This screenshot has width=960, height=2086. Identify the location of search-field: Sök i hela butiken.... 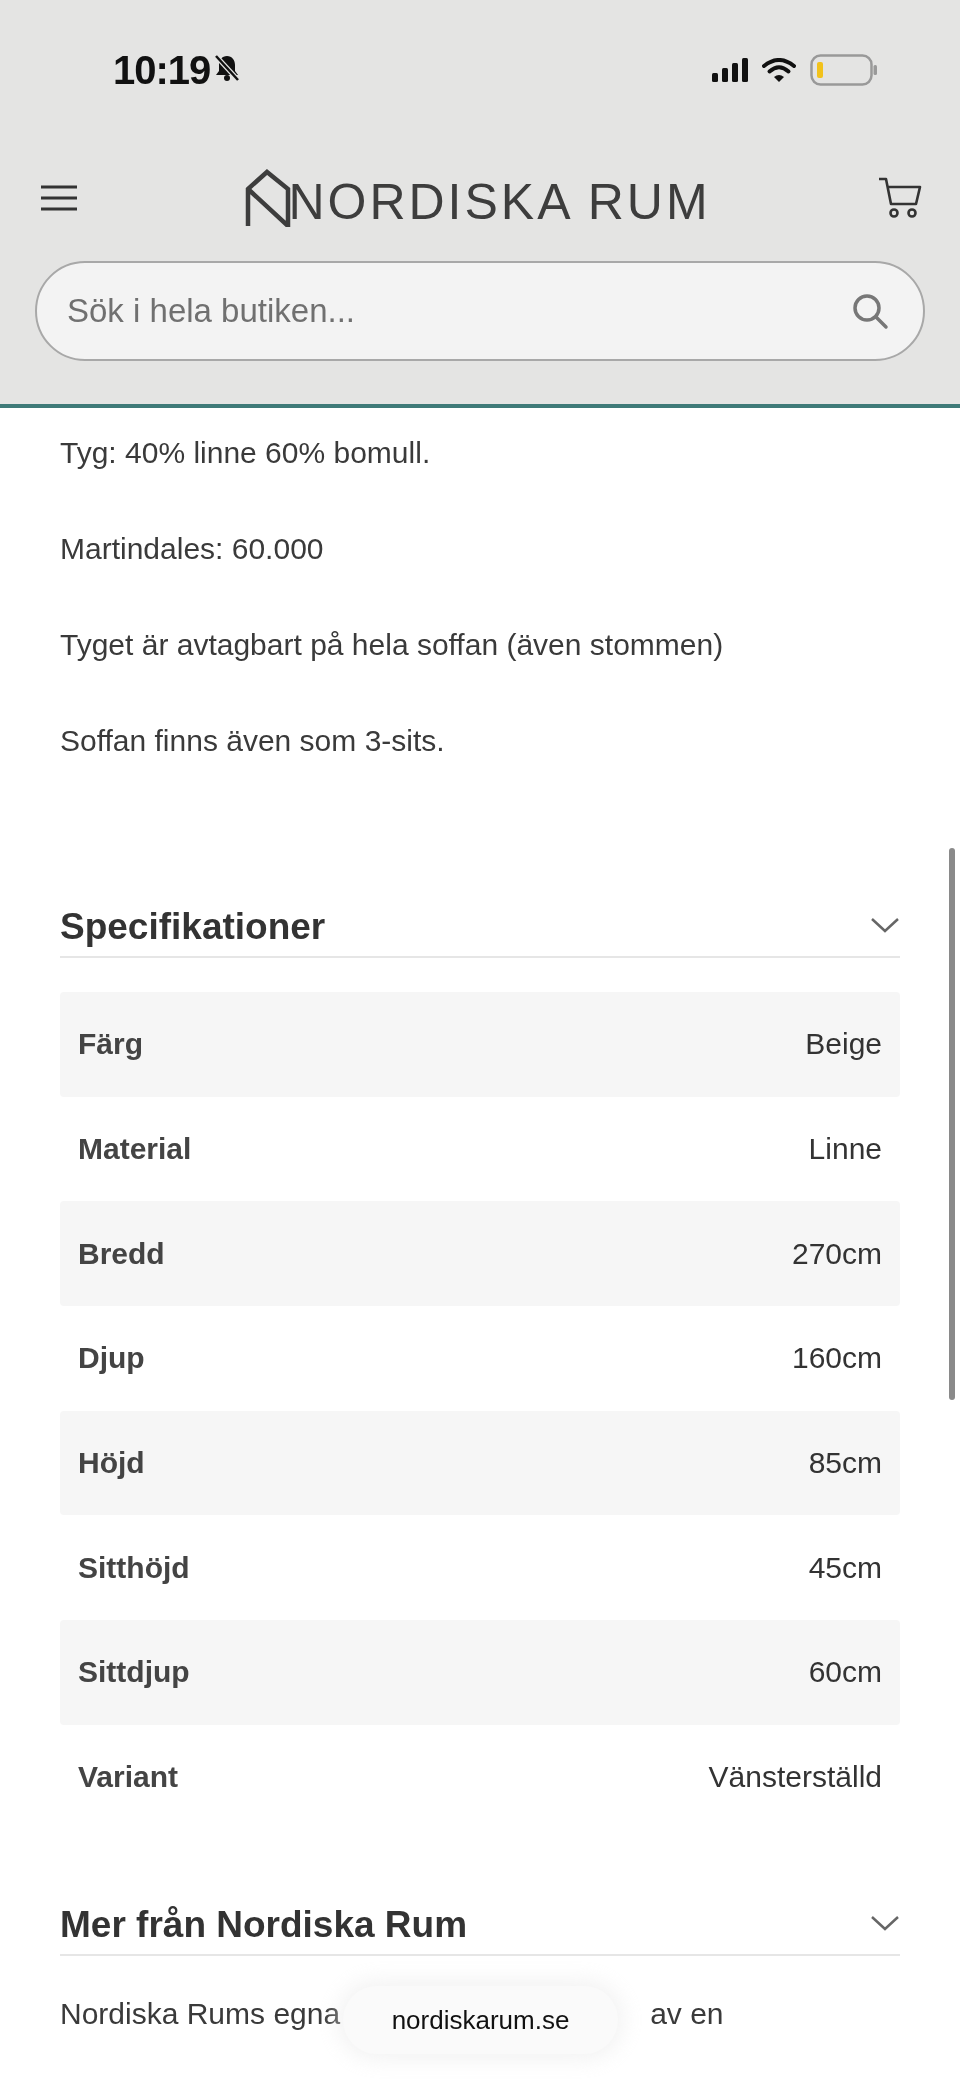
(480, 311).